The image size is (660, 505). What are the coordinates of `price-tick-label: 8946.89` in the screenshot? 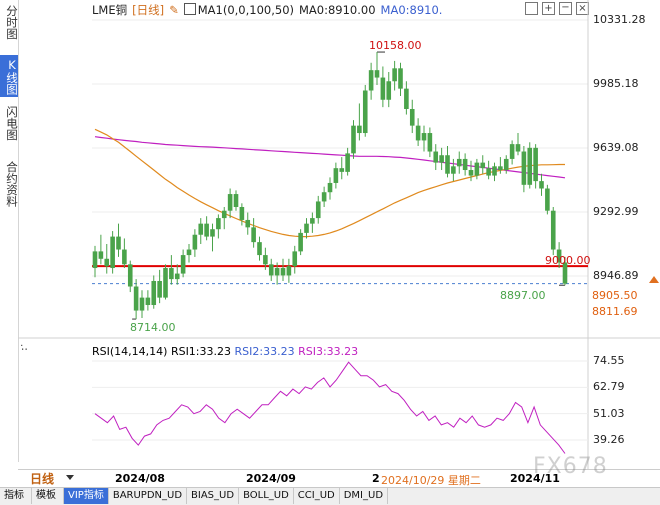 It's located at (616, 275).